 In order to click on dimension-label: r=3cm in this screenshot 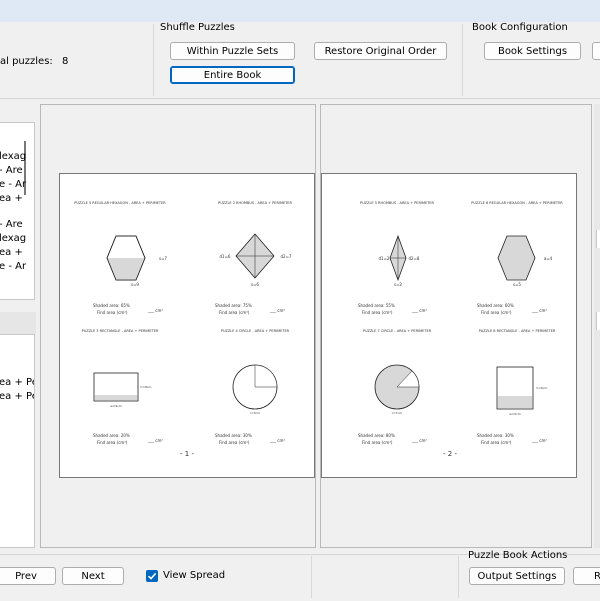, I will do `click(255, 413)`.